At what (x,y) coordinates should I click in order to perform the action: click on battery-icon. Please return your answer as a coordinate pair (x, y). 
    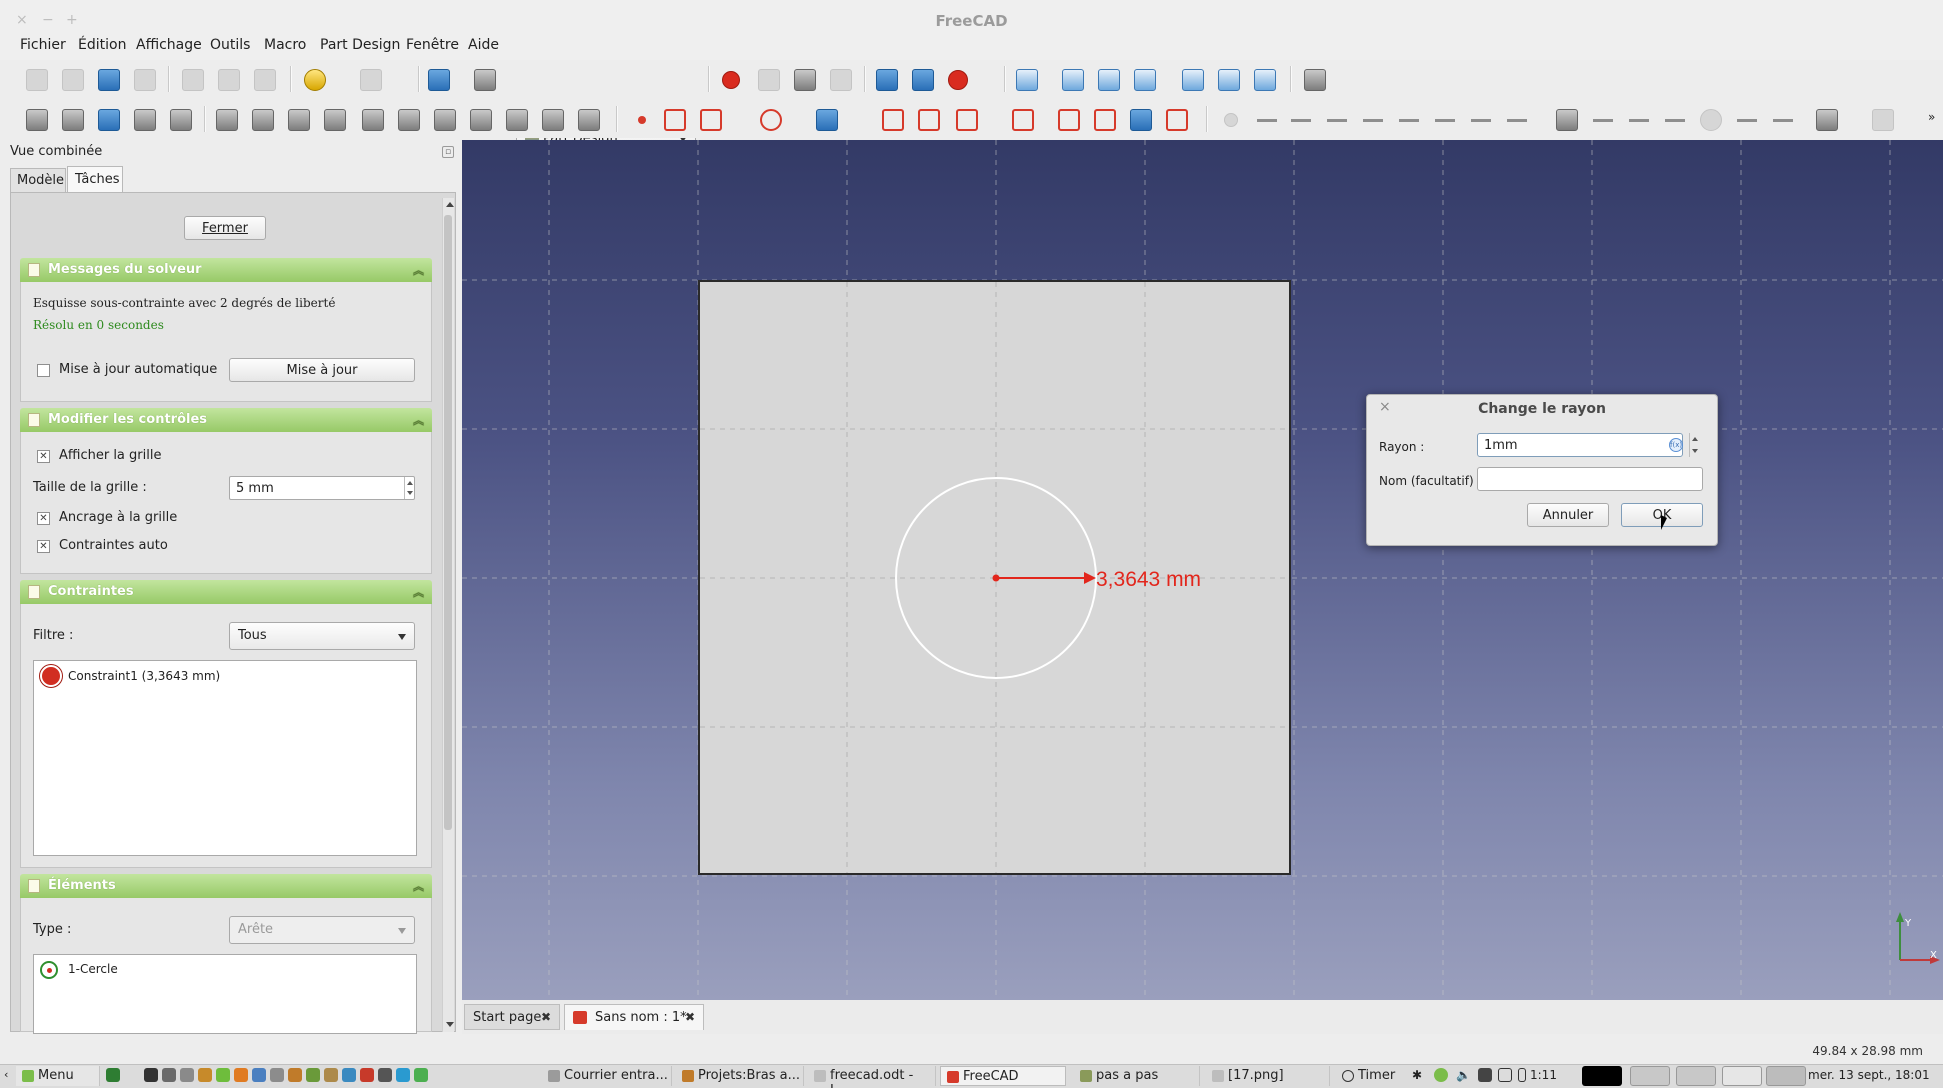
    Looking at the image, I should click on (1522, 1075).